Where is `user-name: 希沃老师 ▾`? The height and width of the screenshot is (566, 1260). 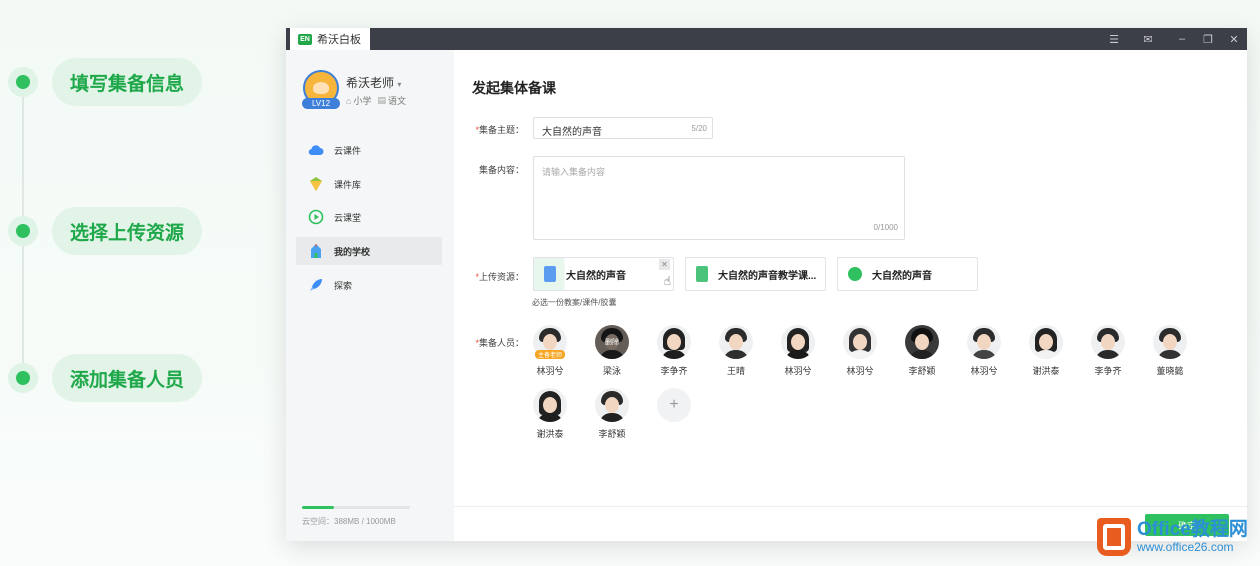
user-name: 希沃老师 ▾ is located at coordinates (373, 82).